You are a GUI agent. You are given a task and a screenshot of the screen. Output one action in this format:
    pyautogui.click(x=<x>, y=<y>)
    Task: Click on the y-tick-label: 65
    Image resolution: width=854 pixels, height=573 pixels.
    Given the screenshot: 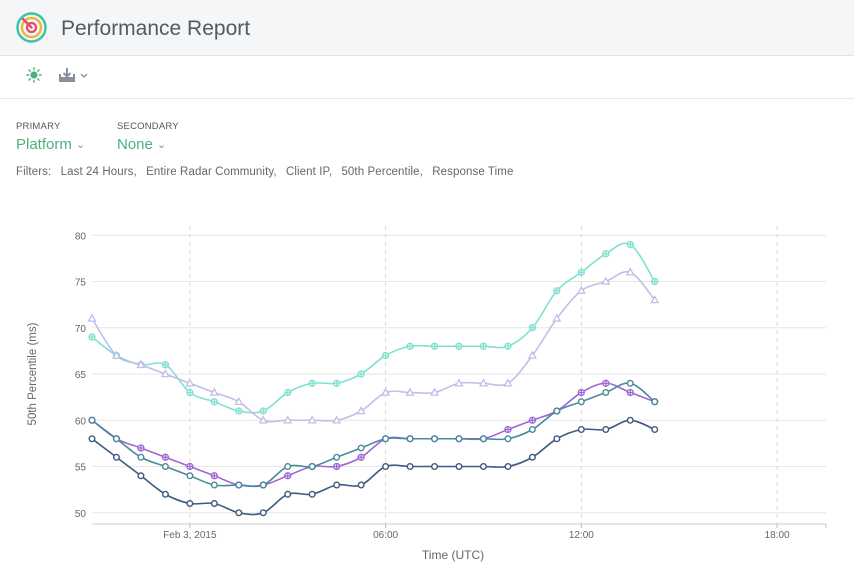 What is the action you would take?
    pyautogui.click(x=81, y=375)
    